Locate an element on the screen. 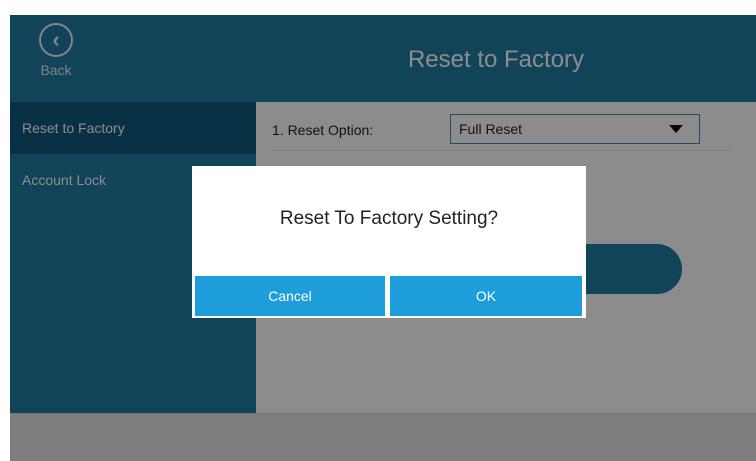 This screenshot has width=756, height=461. dialog-message: Reset To Factory Setting? is located at coordinates (389, 218).